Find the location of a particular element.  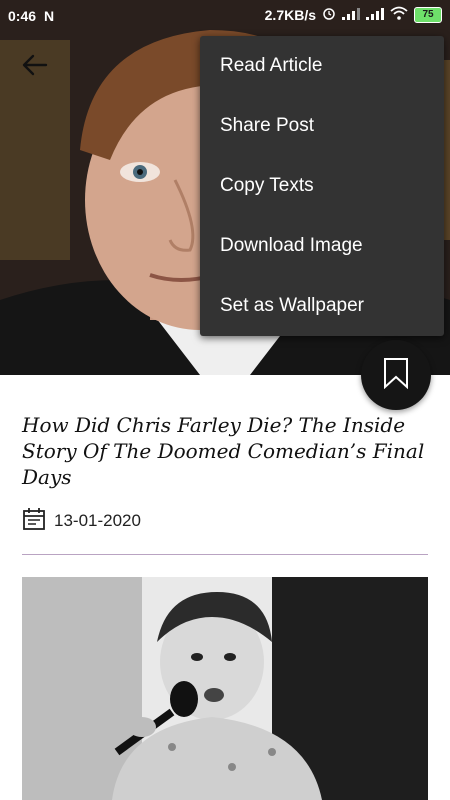

calendar-icon is located at coordinates (34, 521).